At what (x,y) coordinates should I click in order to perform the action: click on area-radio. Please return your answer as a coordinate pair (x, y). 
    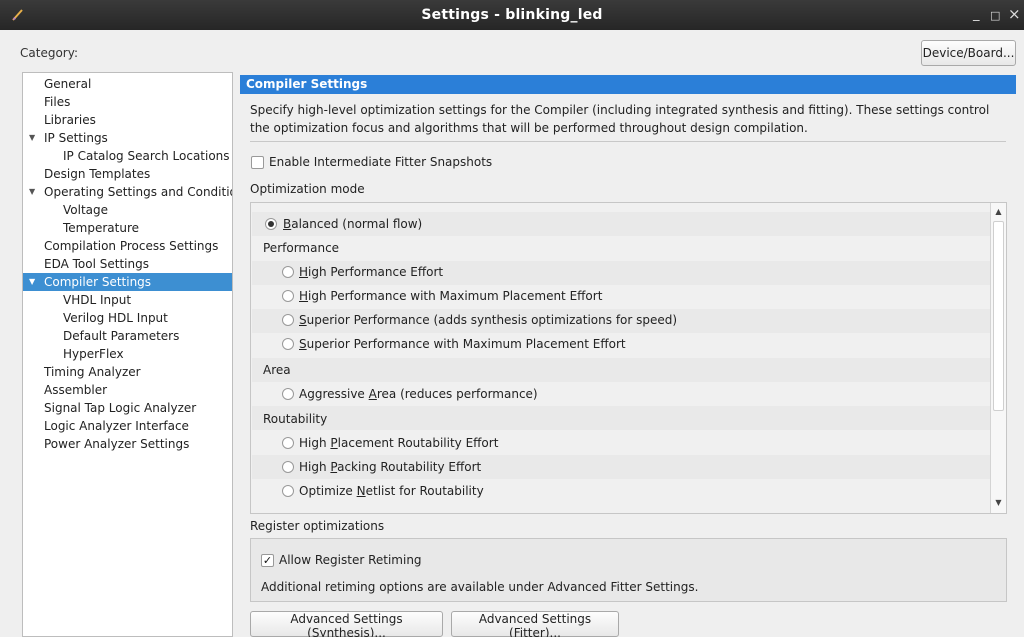
    Looking at the image, I should click on (288, 394).